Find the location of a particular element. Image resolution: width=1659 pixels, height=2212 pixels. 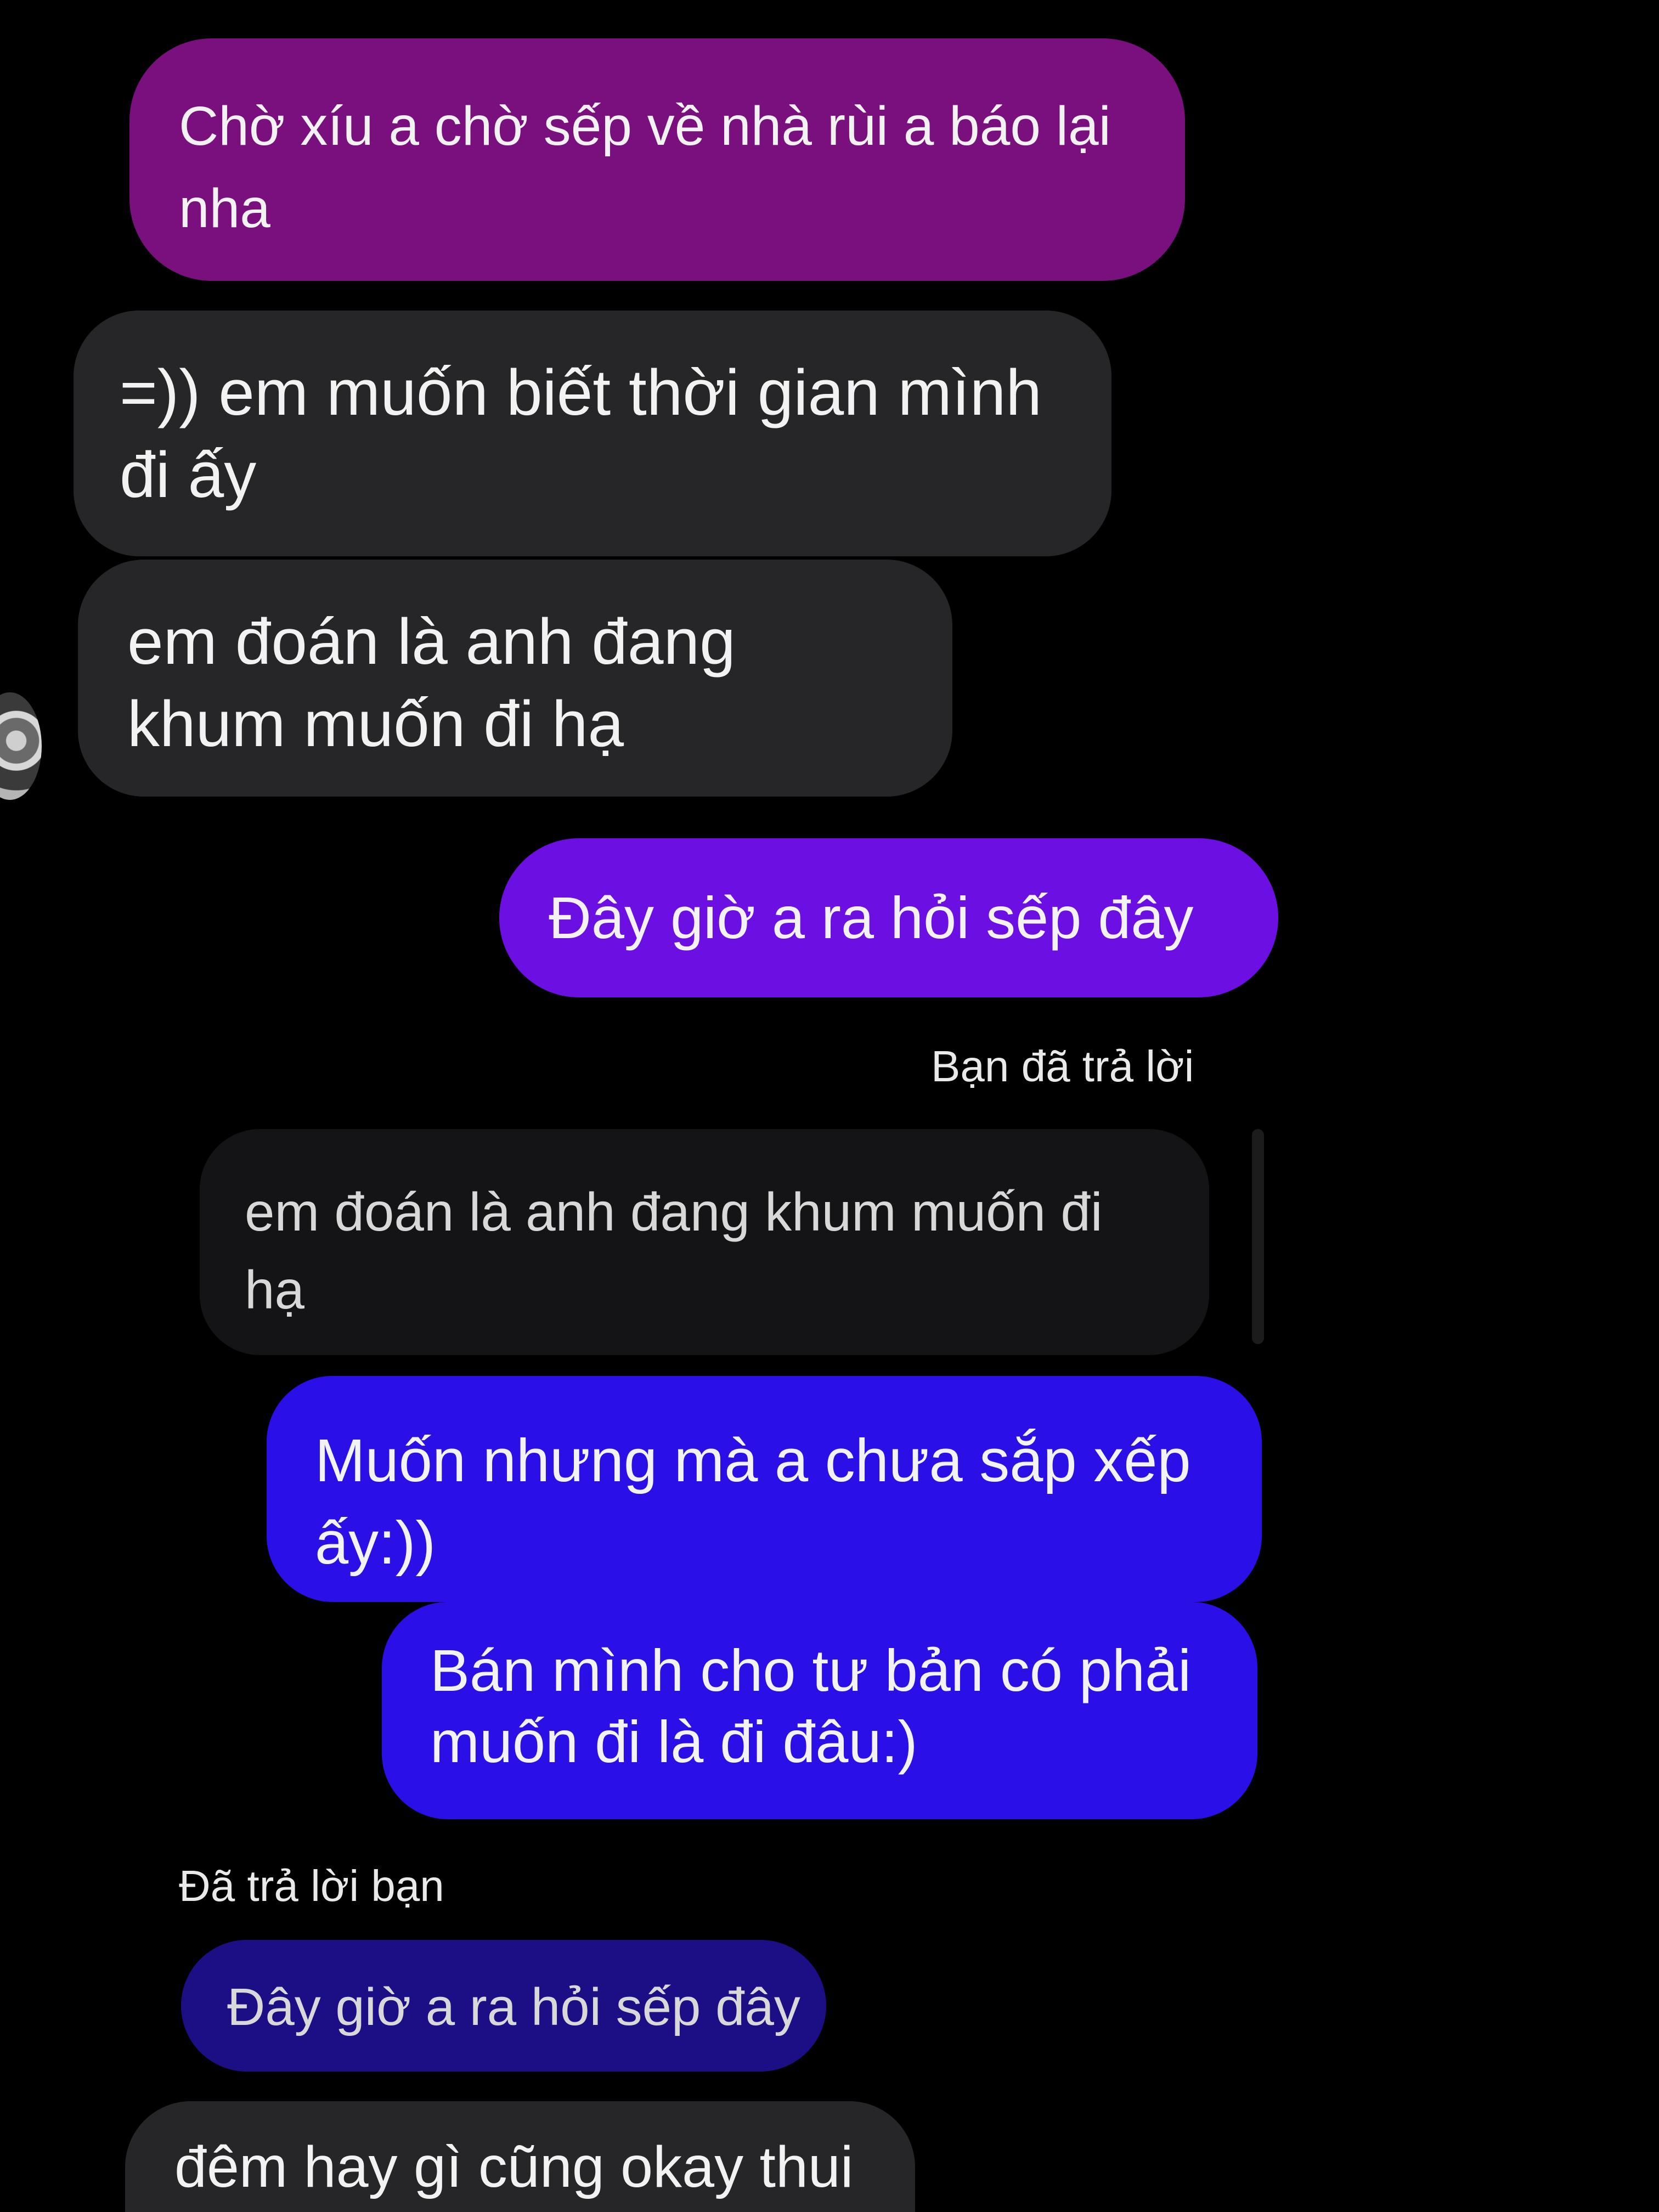

message-bubble-incoming: đêm hay gì cũng okay thui is located at coordinates (520, 2156).